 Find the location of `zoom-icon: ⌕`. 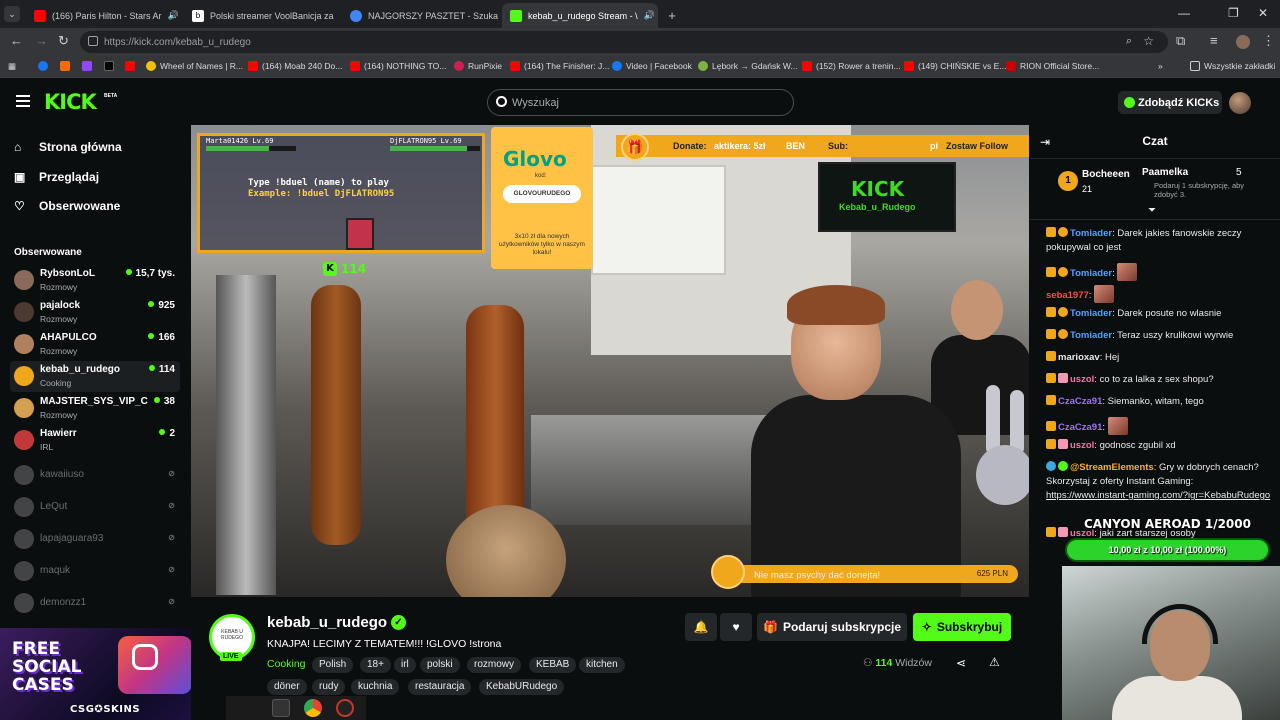

zoom-icon: ⌕ is located at coordinates (1129, 41).